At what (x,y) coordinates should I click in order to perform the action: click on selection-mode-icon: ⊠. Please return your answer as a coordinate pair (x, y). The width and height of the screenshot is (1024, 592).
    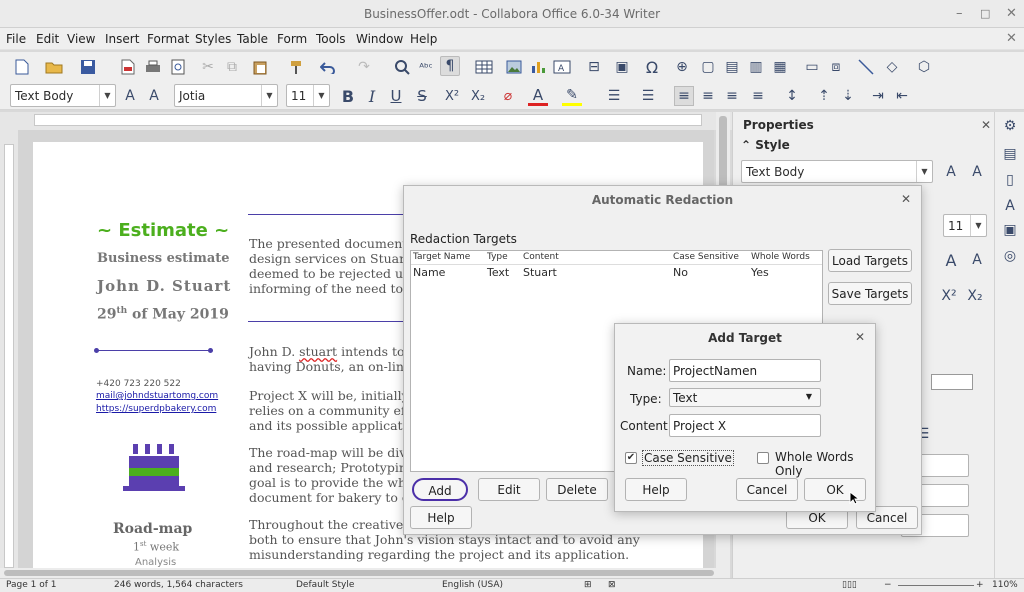
    Looking at the image, I should click on (612, 585).